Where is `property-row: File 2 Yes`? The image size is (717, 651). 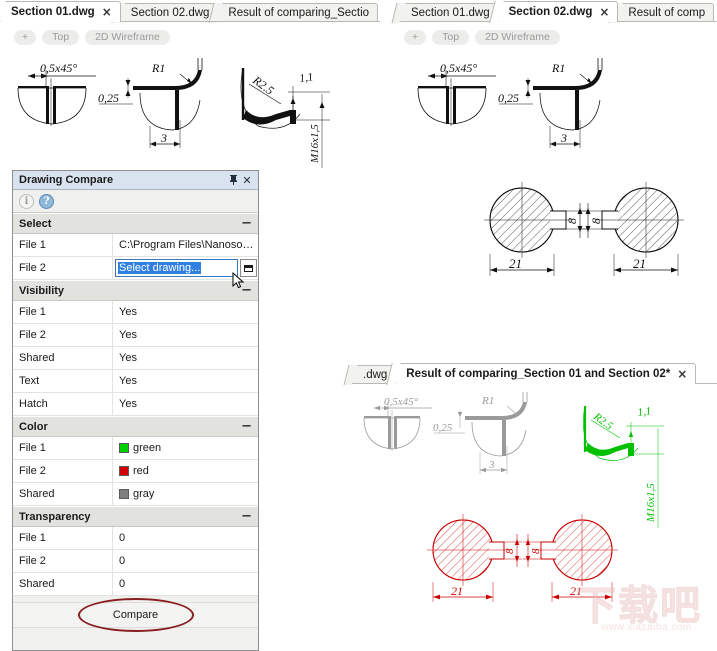 property-row: File 2 Yes is located at coordinates (135, 335).